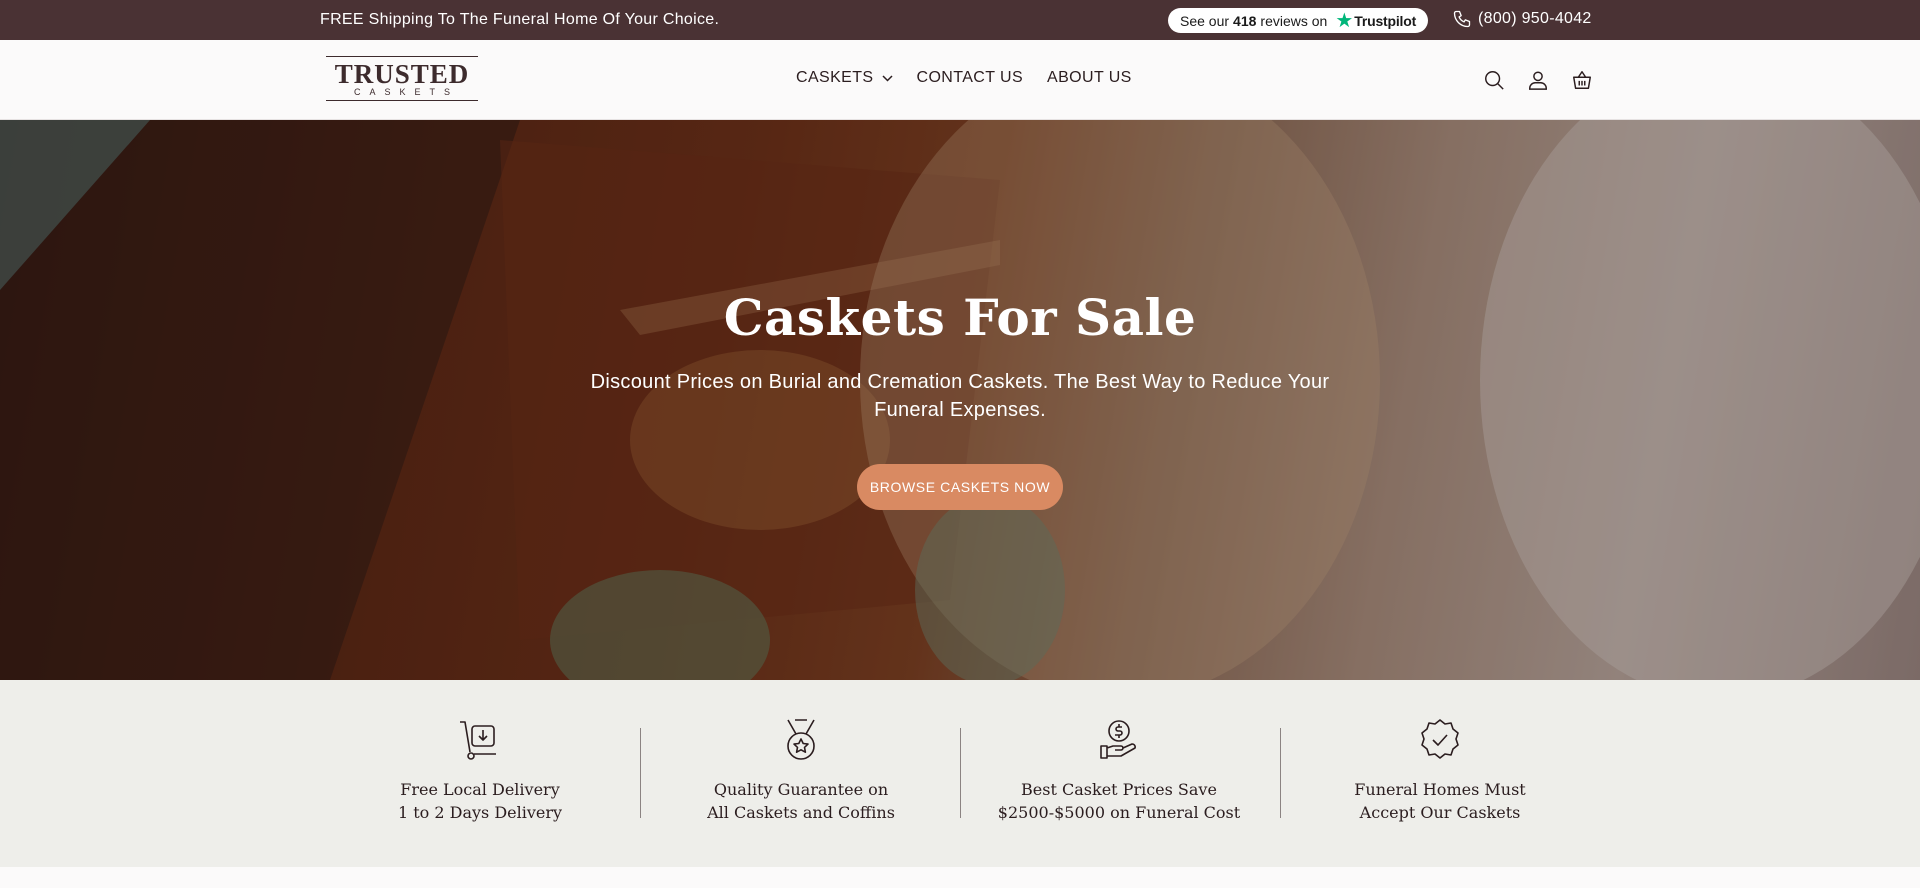  I want to click on trustpilot-star-icon: ★, so click(1344, 20).